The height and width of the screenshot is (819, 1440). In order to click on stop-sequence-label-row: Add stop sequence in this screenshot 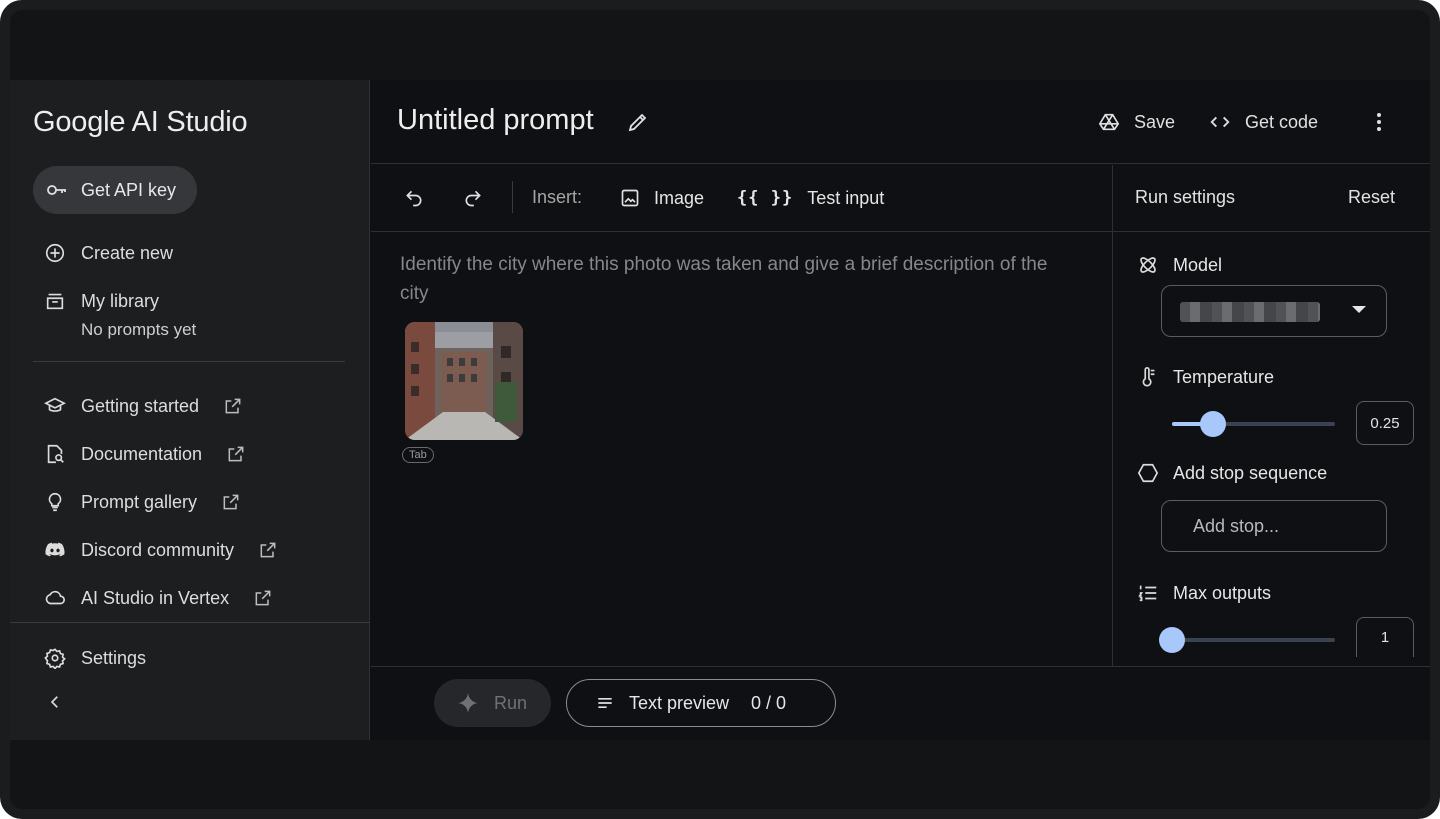, I will do `click(1232, 473)`.